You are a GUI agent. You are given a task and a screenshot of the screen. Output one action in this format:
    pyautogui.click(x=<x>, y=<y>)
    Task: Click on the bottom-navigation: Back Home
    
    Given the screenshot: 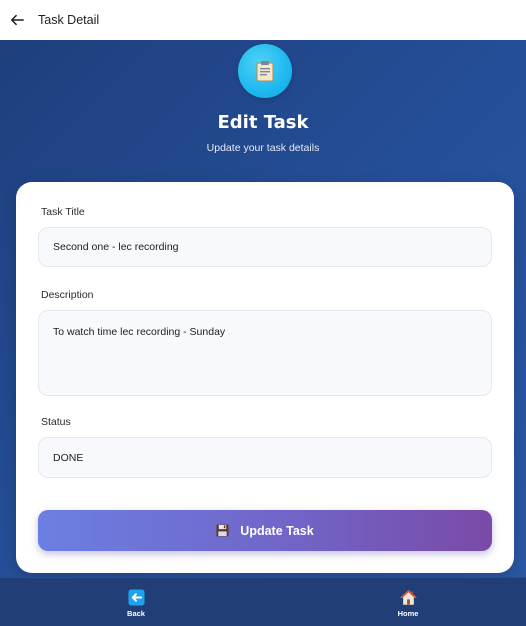 What is the action you would take?
    pyautogui.click(x=263, y=601)
    